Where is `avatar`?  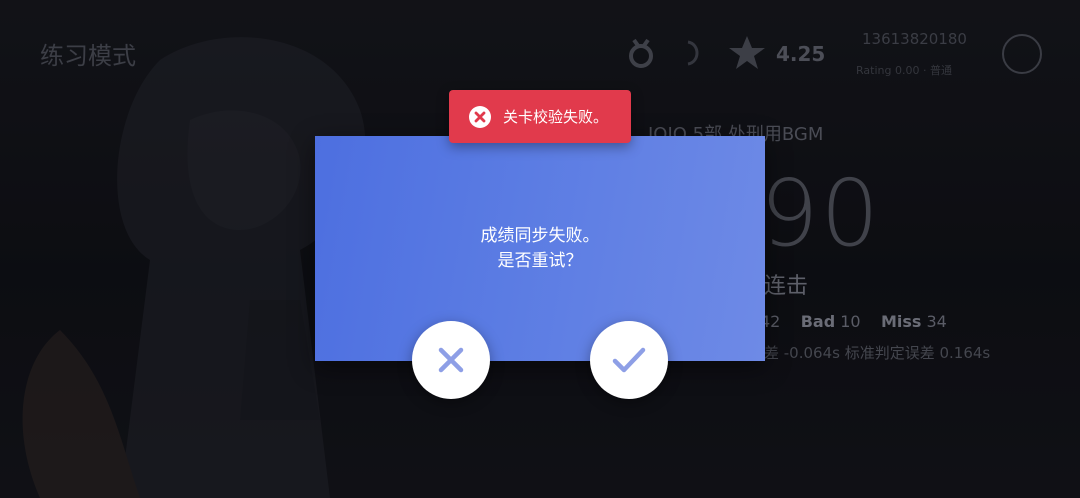 avatar is located at coordinates (1022, 54).